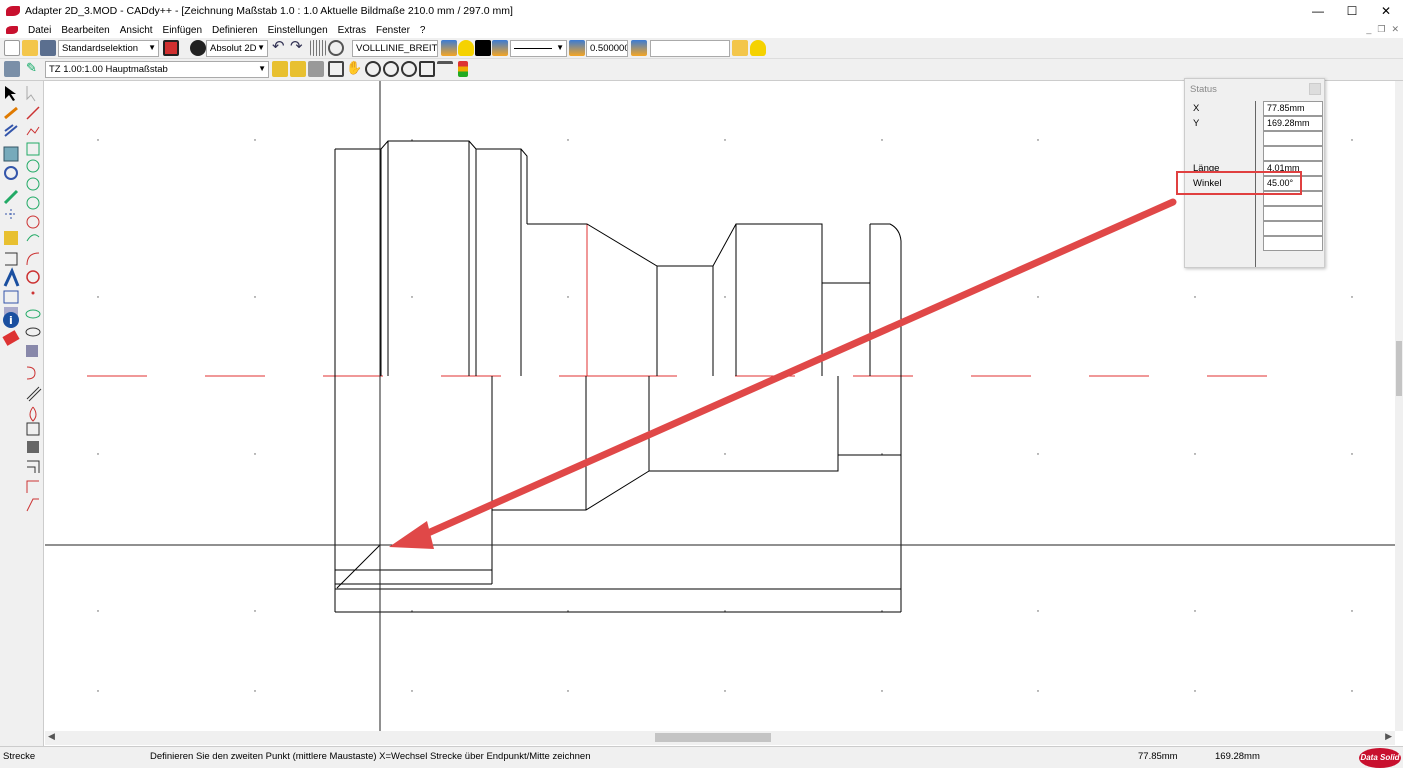 This screenshot has height=768, width=1403. Describe the element at coordinates (427, 69) in the screenshot. I see `zoom-previous-icon` at that location.